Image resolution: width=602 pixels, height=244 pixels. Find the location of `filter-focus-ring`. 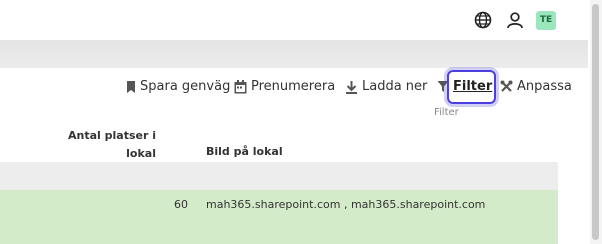

filter-focus-ring is located at coordinates (471, 87).